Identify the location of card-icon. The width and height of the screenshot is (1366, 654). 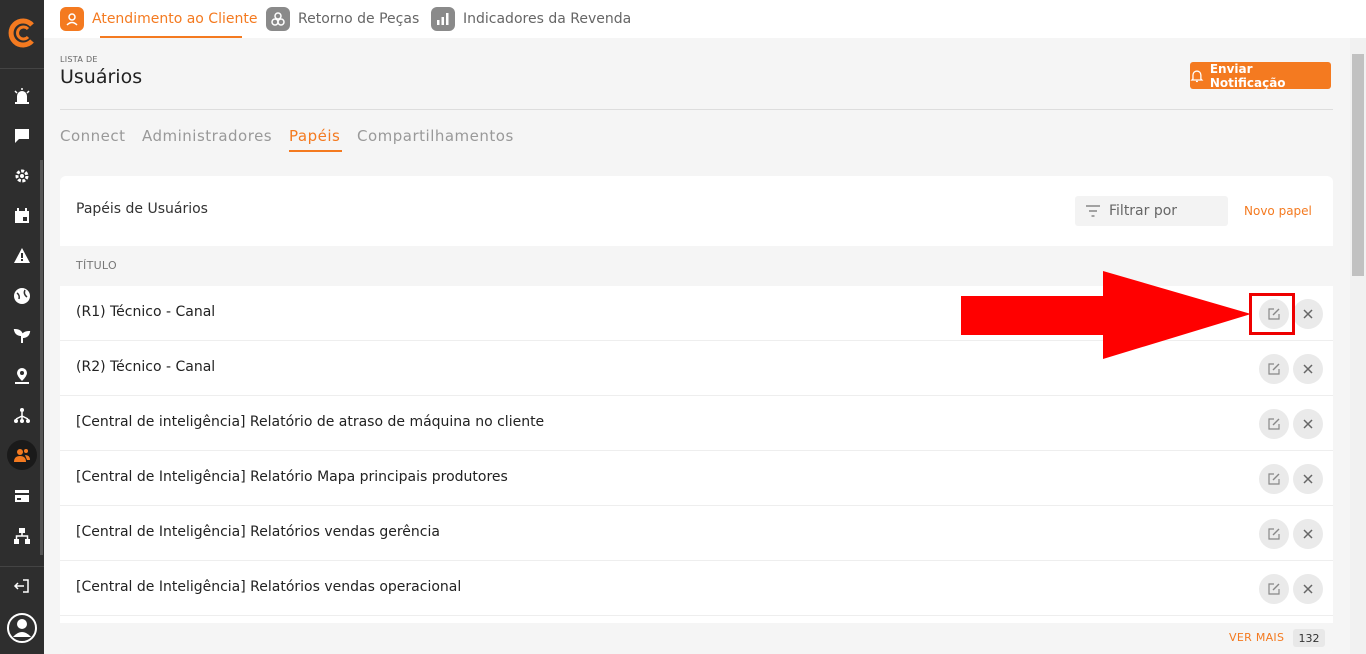
(22, 496).